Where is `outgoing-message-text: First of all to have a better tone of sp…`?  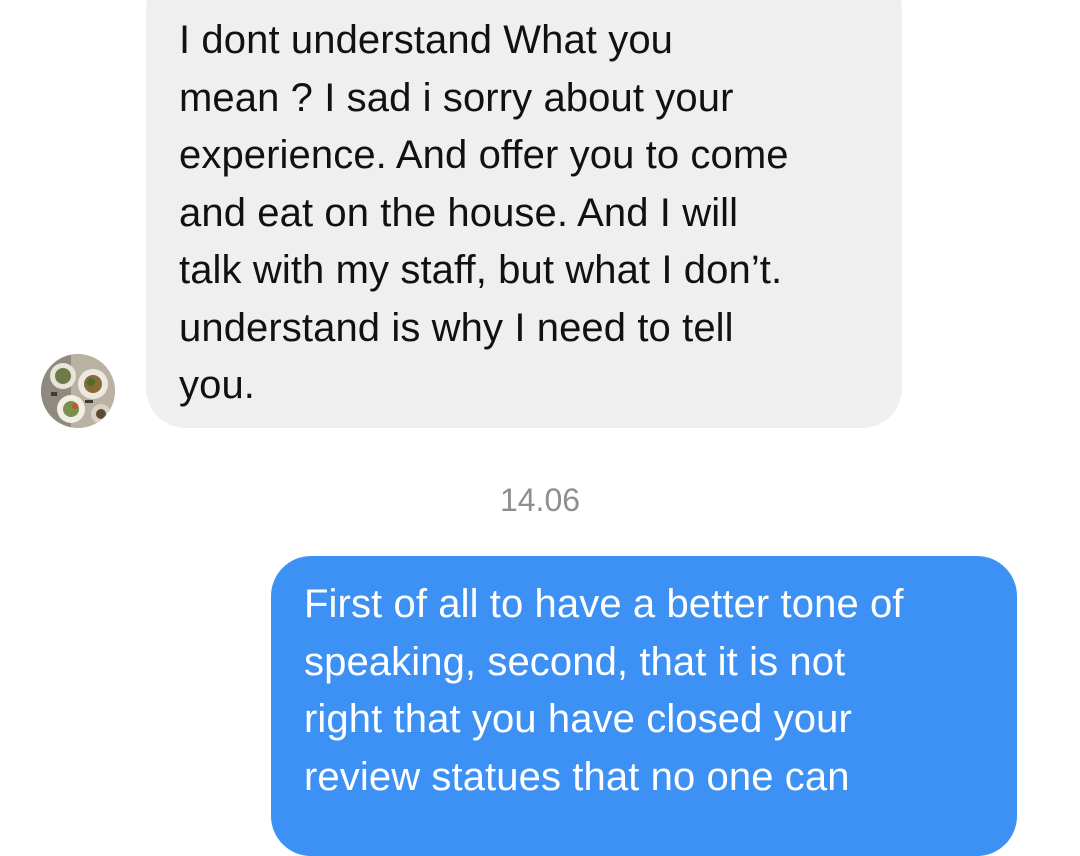 outgoing-message-text: First of all to have a better tone of sp… is located at coordinates (604, 690).